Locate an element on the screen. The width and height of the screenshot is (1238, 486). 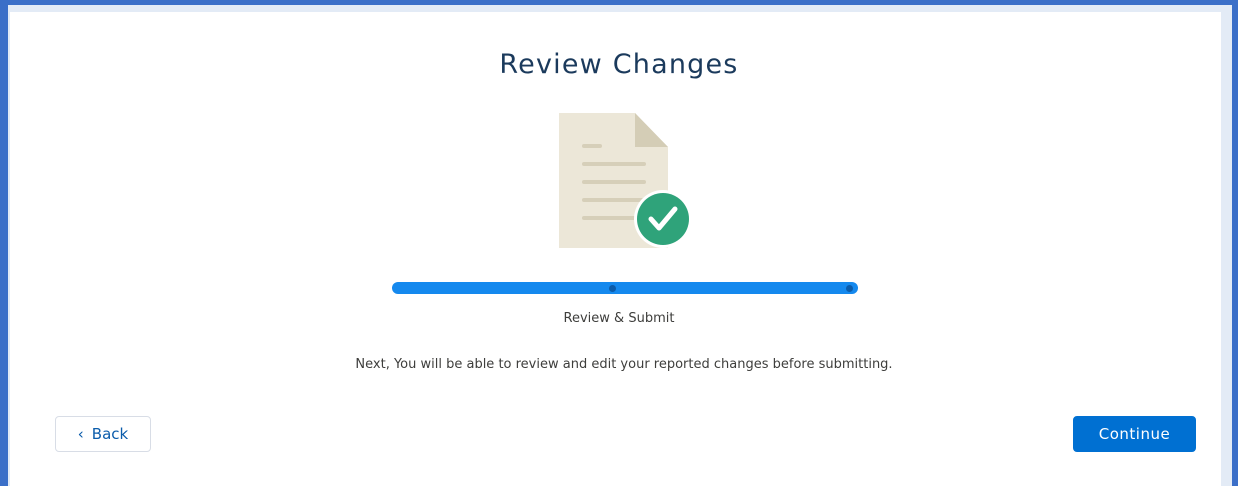
page-title: Review Changes is located at coordinates (619, 64).